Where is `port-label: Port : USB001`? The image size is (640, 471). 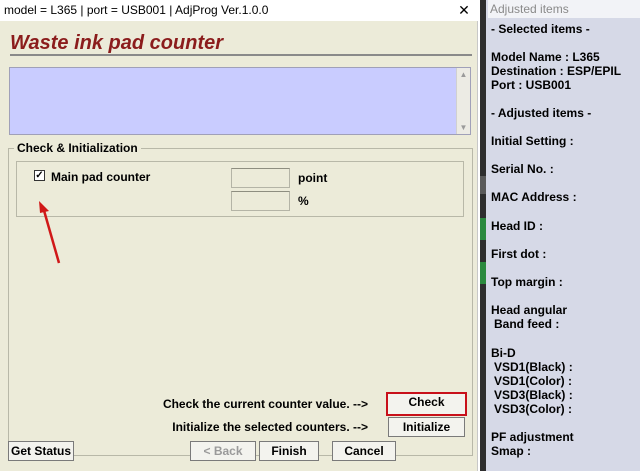 port-label: Port : USB001 is located at coordinates (531, 85).